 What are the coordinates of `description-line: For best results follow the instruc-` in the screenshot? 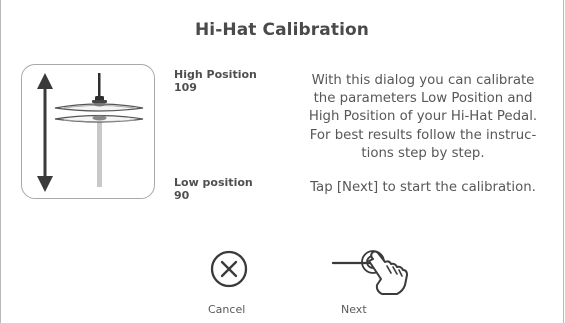 It's located at (423, 135).